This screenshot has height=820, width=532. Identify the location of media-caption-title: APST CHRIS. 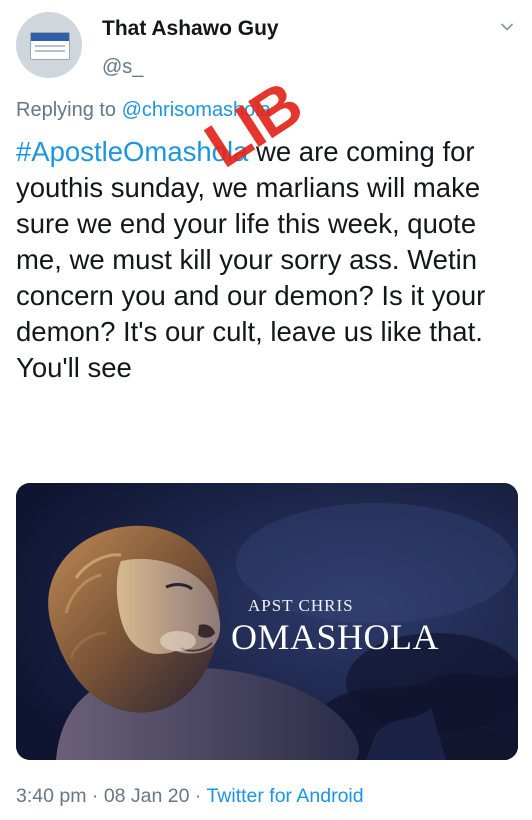
(301, 605).